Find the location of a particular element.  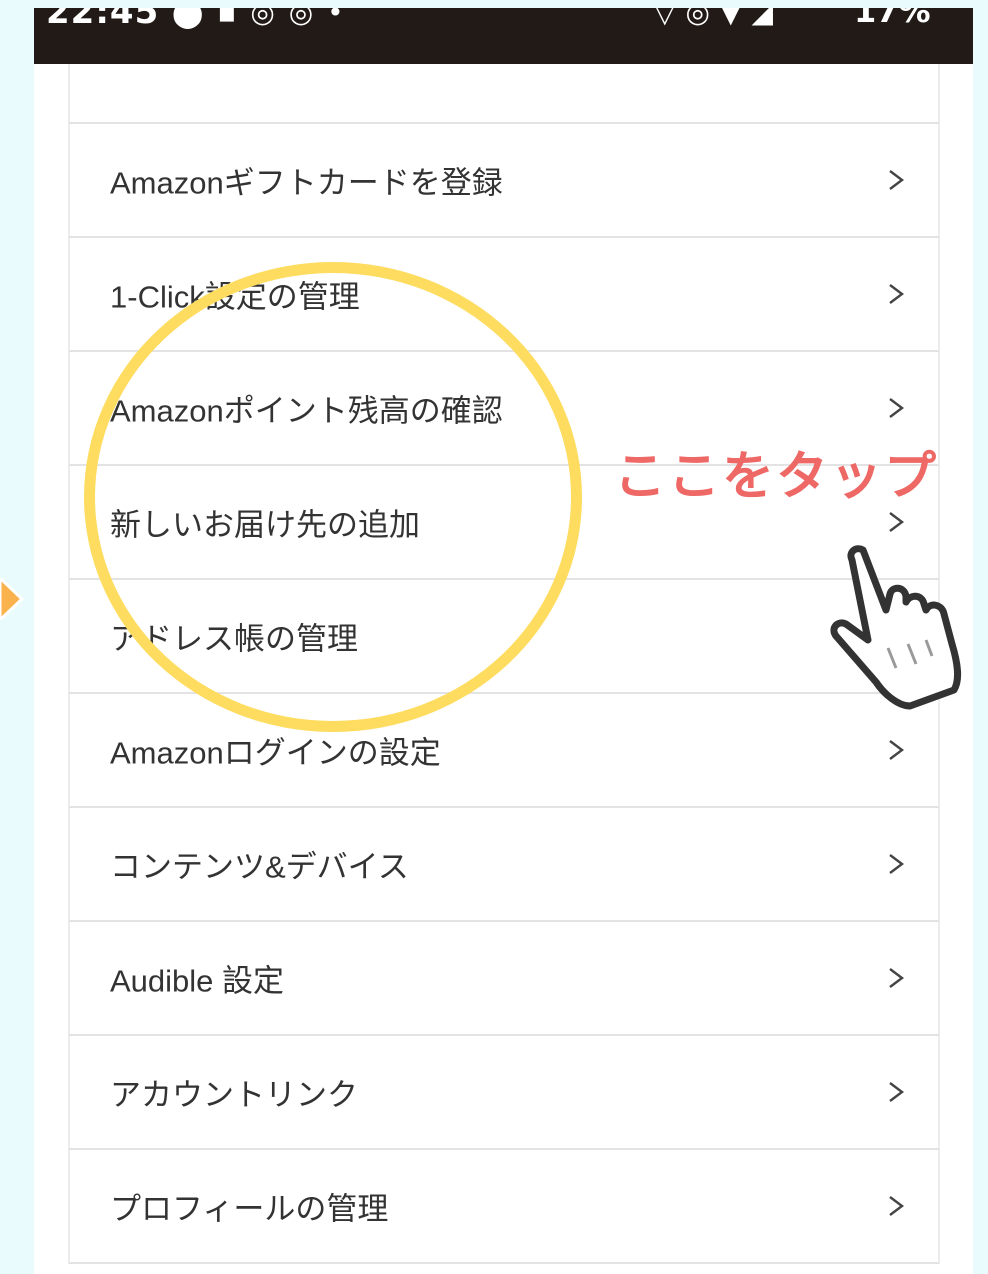

list-item-label: Amazonポイント残高の確認 is located at coordinates (306, 411).